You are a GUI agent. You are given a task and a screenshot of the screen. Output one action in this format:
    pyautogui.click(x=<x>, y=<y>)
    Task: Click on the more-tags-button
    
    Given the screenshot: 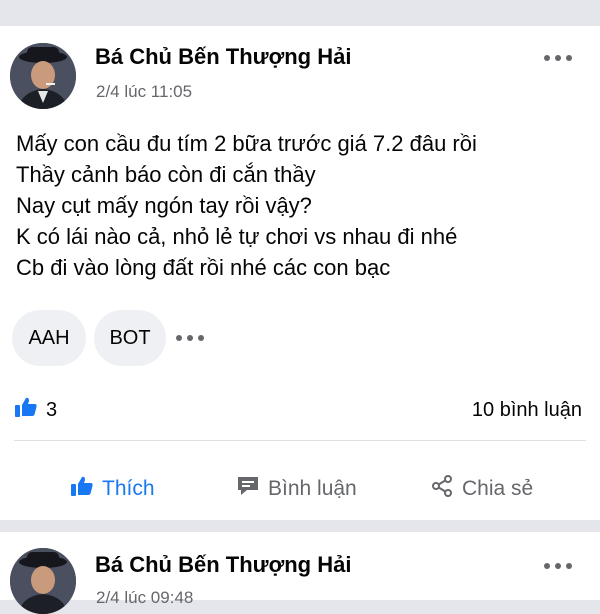 What is the action you would take?
    pyautogui.click(x=193, y=338)
    